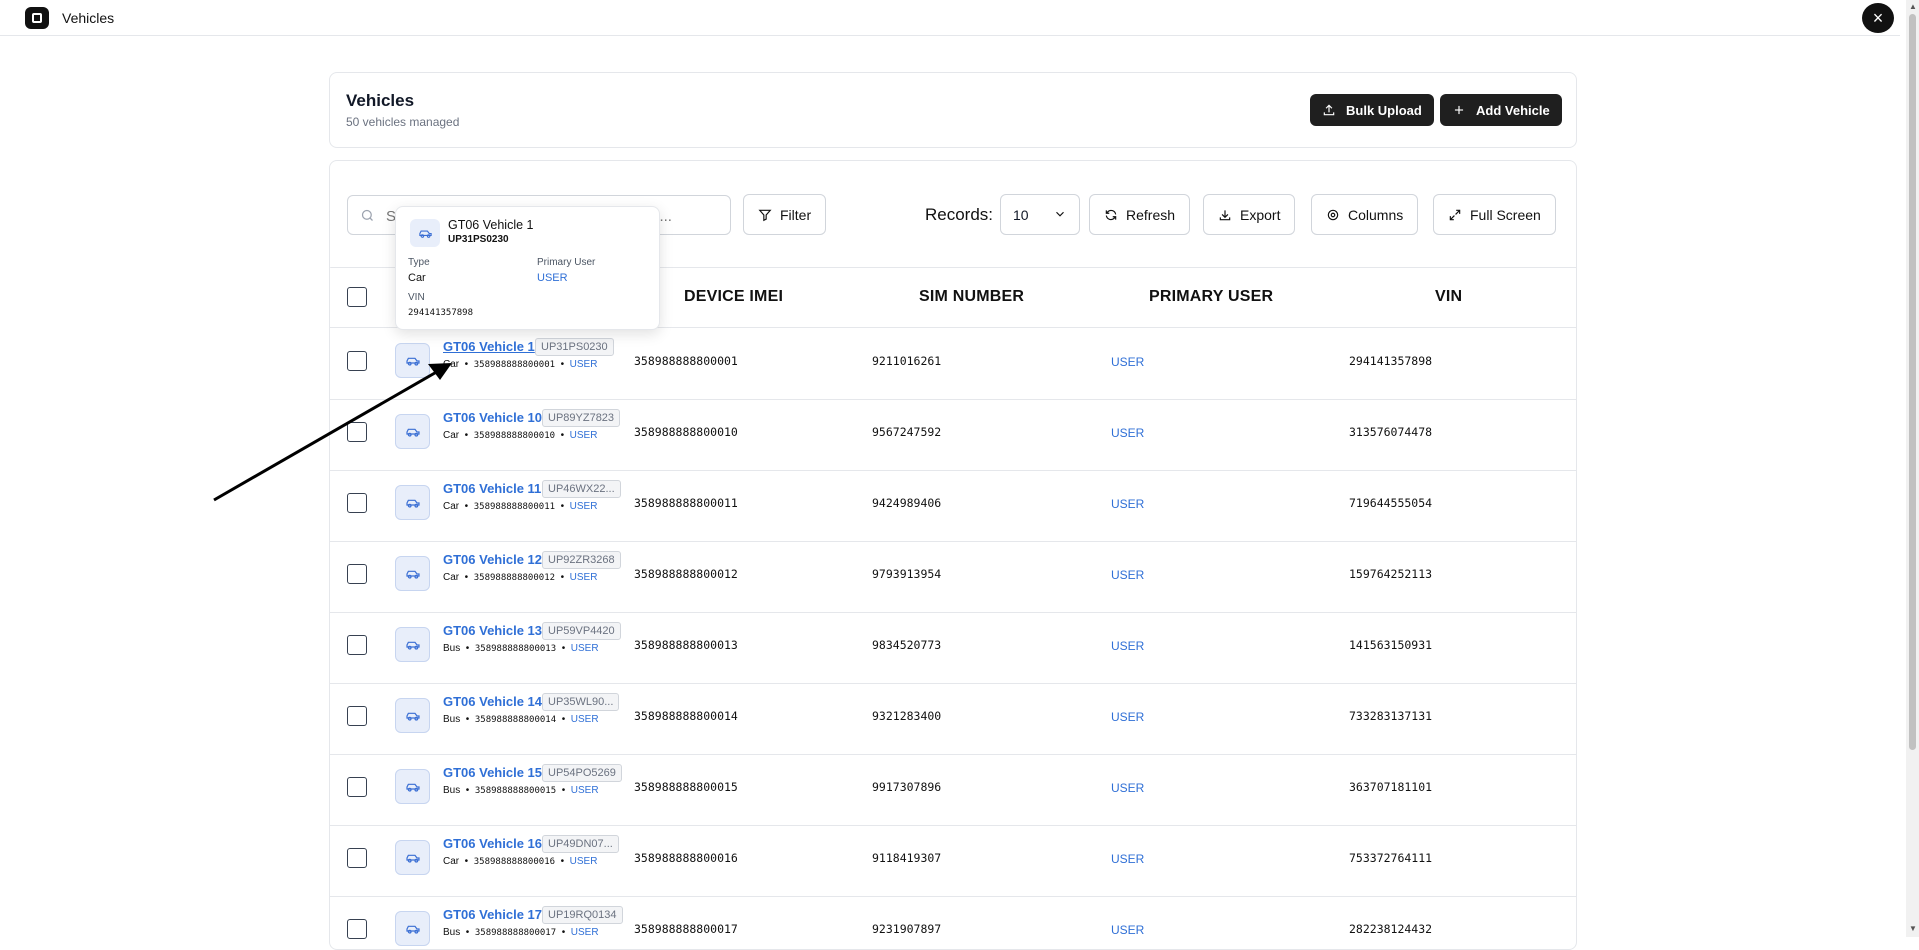 This screenshot has height=950, width=1919. I want to click on sim-number-cell: 9834520773, so click(907, 645).